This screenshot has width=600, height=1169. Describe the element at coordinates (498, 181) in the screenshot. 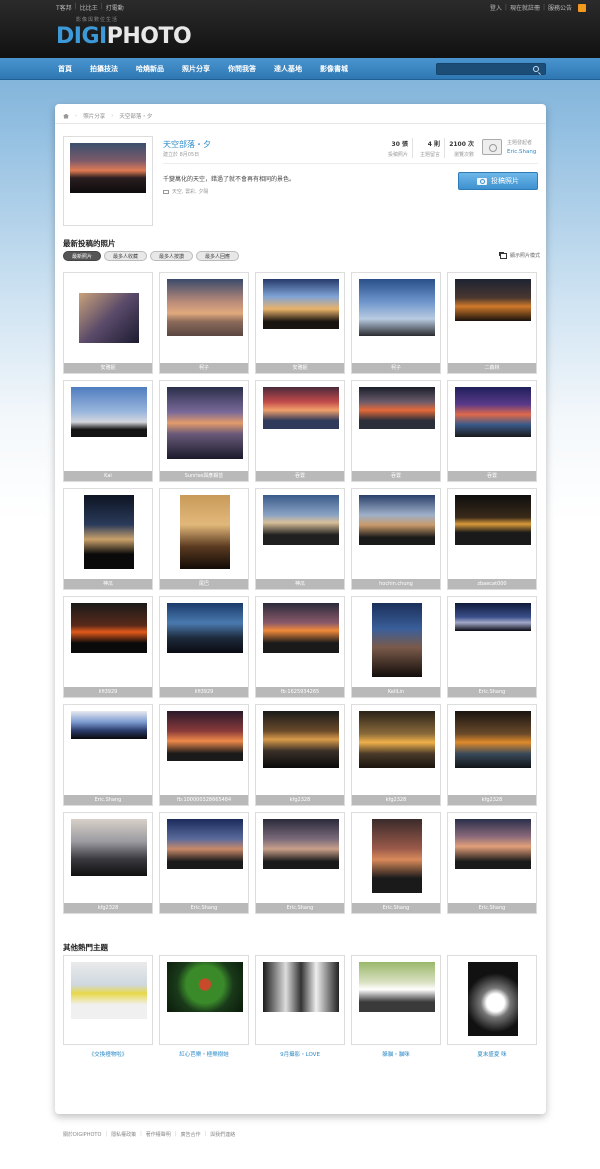

I see `upload-photo-button: 投稿照片` at that location.